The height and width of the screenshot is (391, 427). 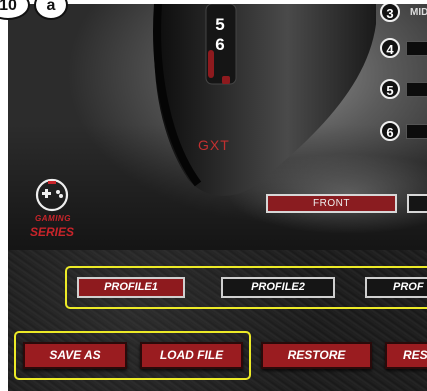 What do you see at coordinates (396, 287) in the screenshot?
I see `profile-3-button: PROF` at bounding box center [396, 287].